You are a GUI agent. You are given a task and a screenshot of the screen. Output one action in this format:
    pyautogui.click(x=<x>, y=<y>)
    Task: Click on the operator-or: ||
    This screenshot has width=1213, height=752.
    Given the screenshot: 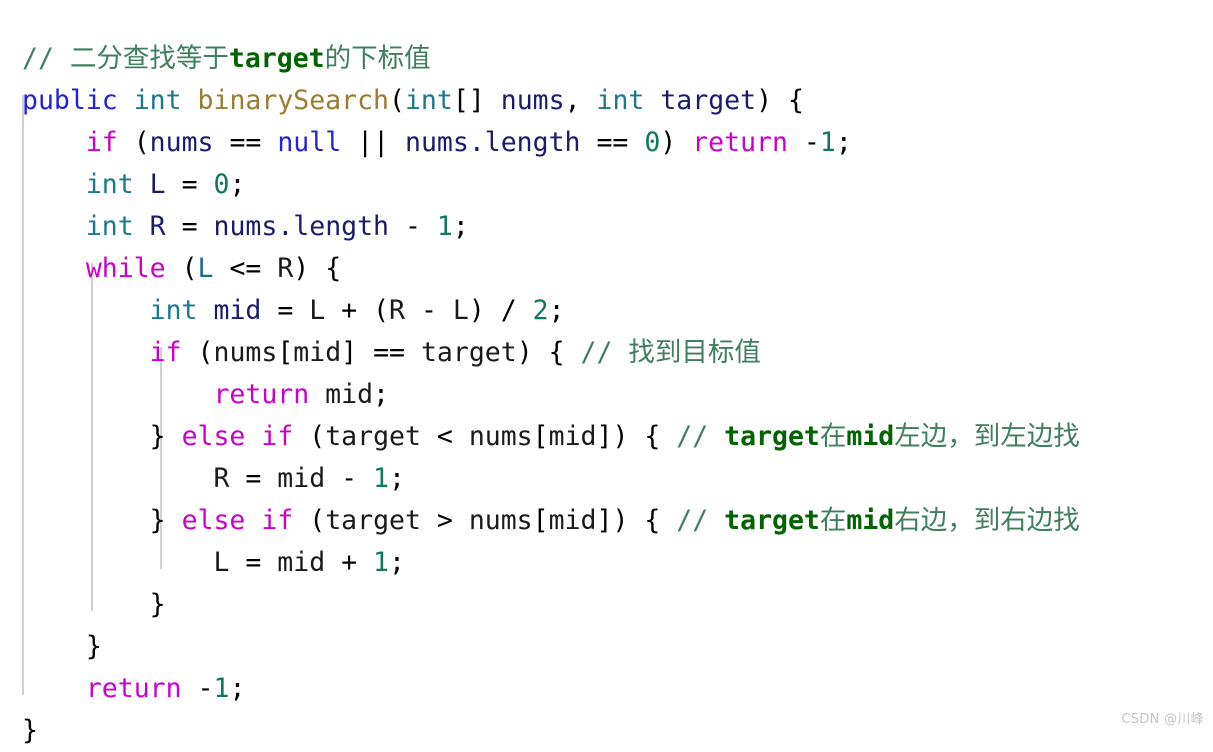 What is the action you would take?
    pyautogui.click(x=373, y=142)
    